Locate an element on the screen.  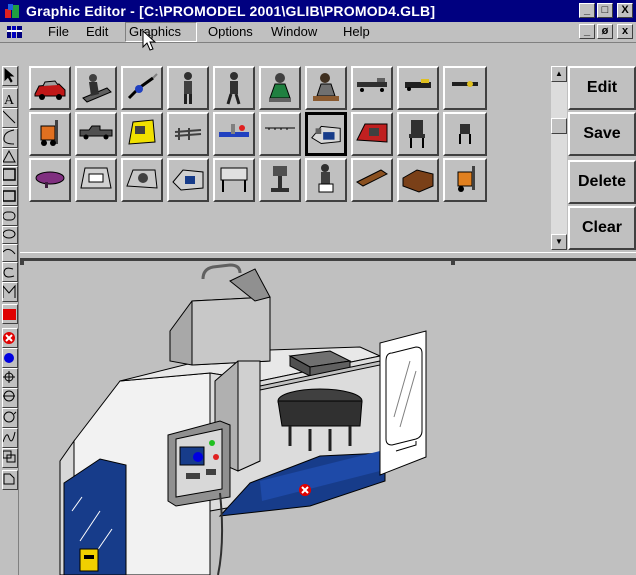
menu-graphics: Graphics is located at coordinates (161, 32).